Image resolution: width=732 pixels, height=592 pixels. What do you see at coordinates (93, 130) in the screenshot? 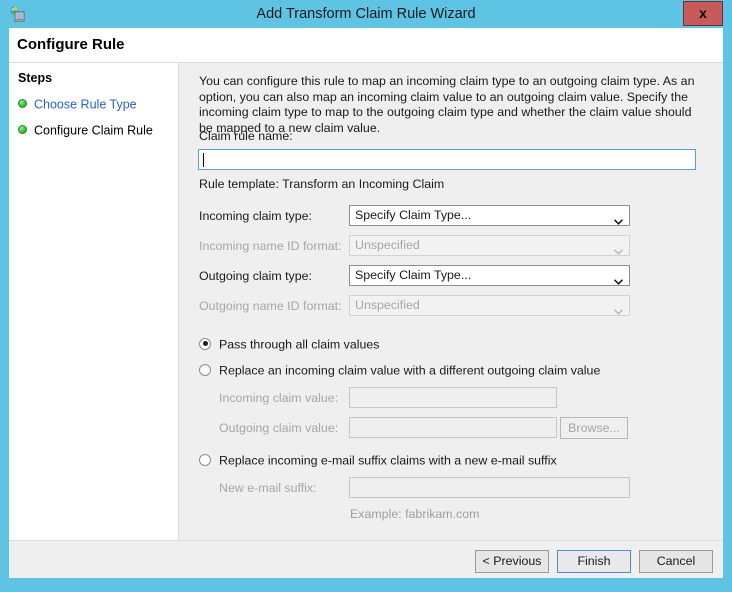
I see `sidebar-item-label: Configure Claim Rule` at bounding box center [93, 130].